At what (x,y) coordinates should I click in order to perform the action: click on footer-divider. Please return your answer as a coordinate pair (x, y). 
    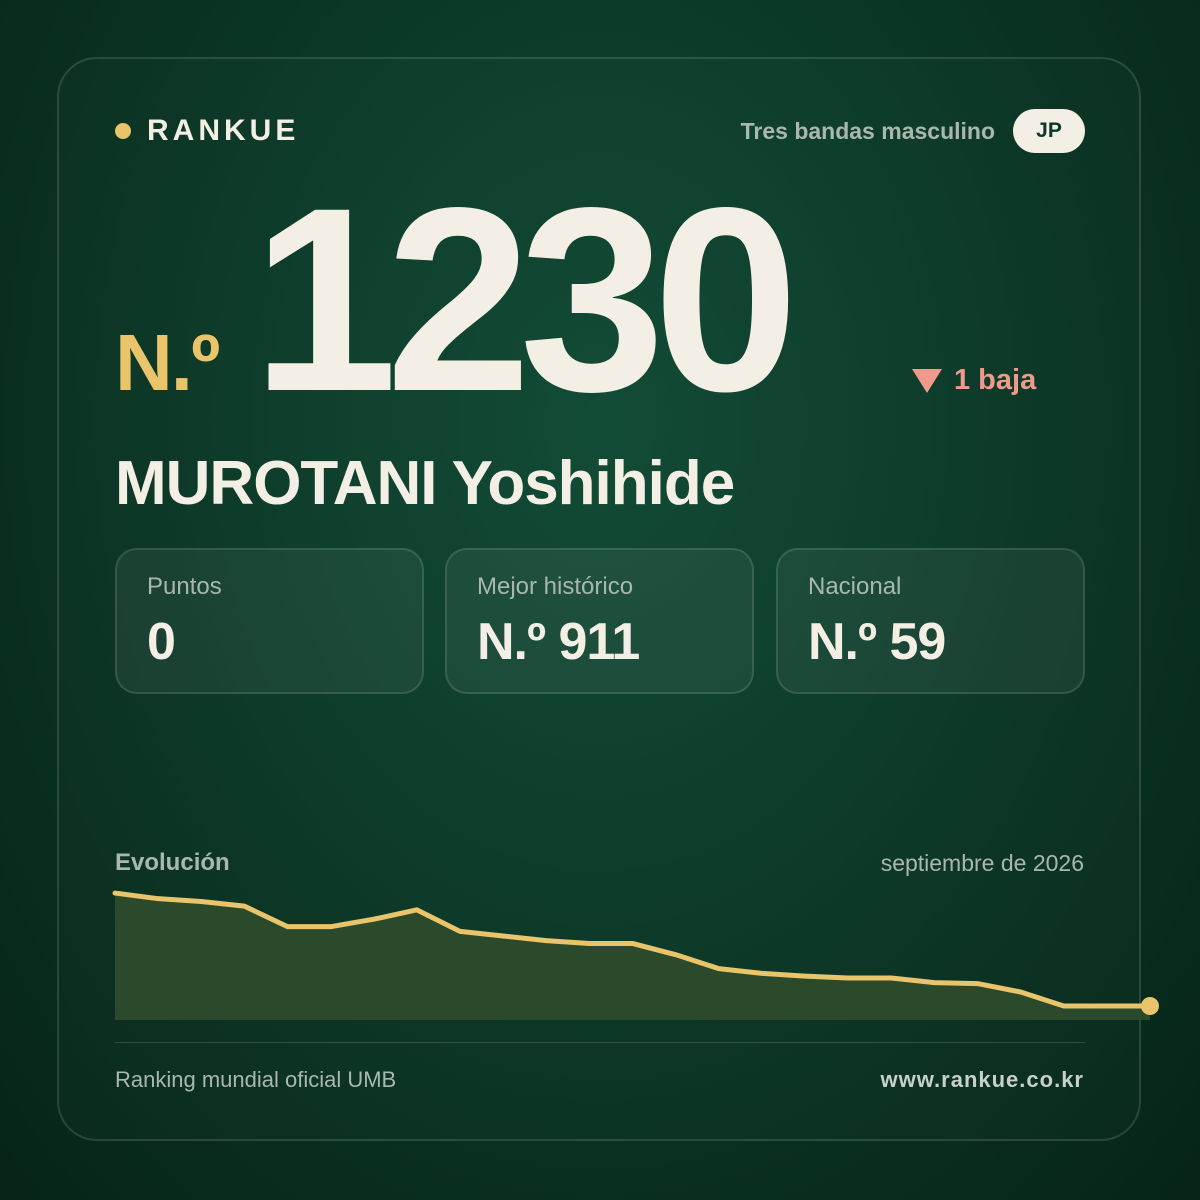
    Looking at the image, I should click on (600, 1042).